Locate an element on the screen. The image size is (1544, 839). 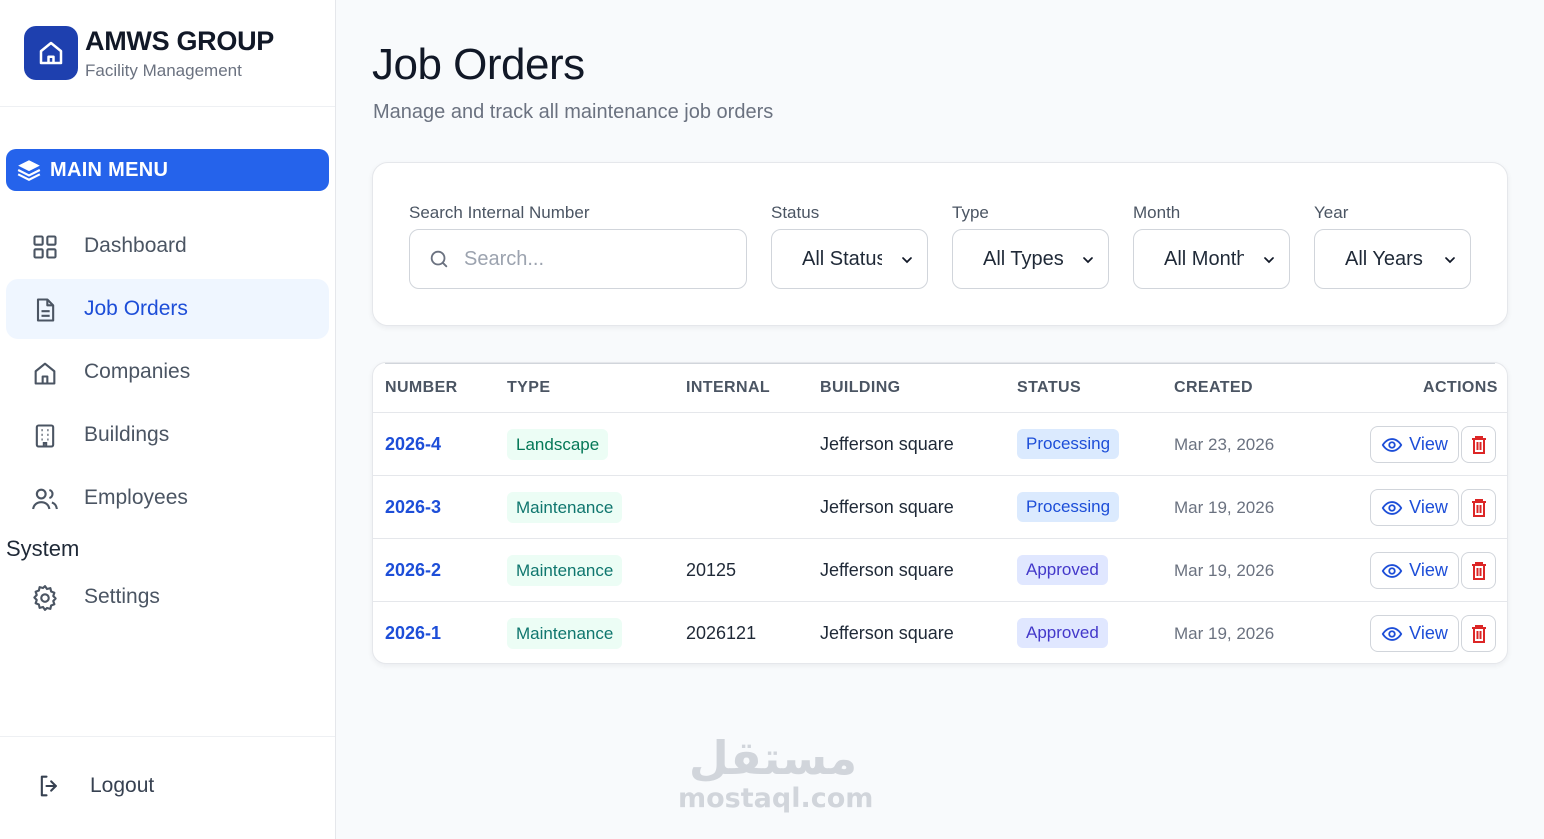
gear-icon is located at coordinates (45, 598).